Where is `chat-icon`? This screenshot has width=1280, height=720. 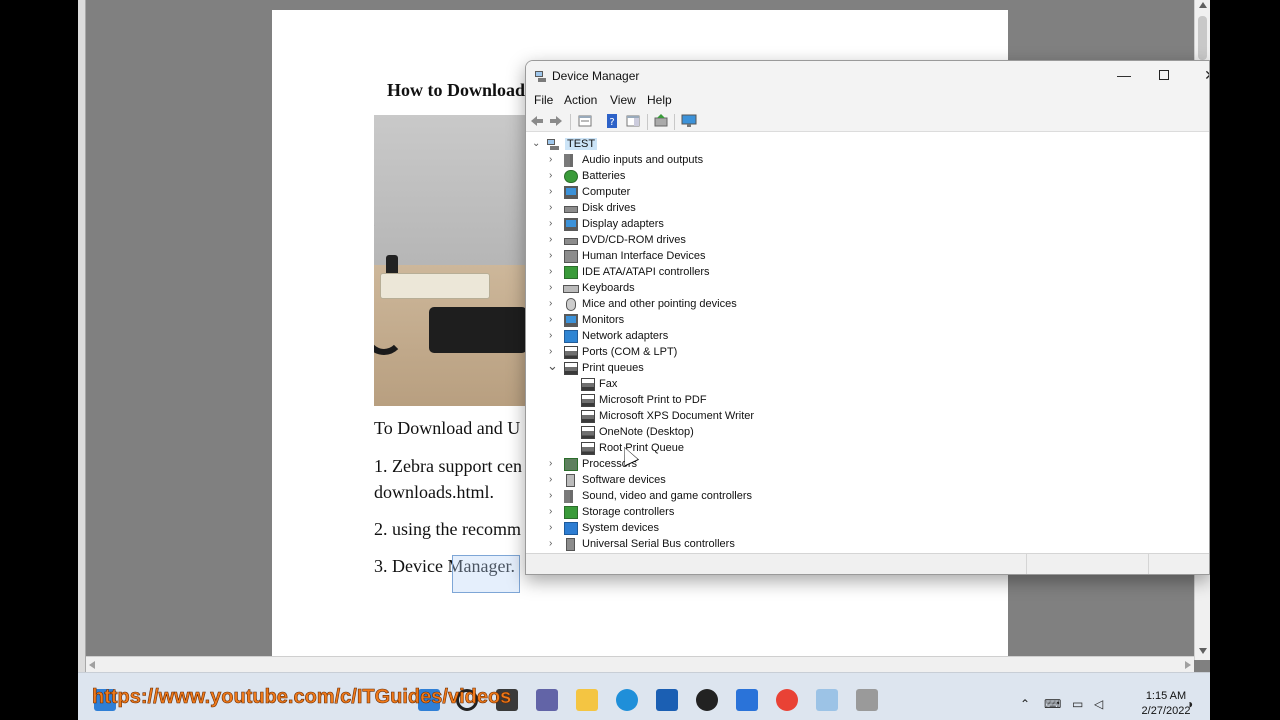
chat-icon is located at coordinates (547, 700).